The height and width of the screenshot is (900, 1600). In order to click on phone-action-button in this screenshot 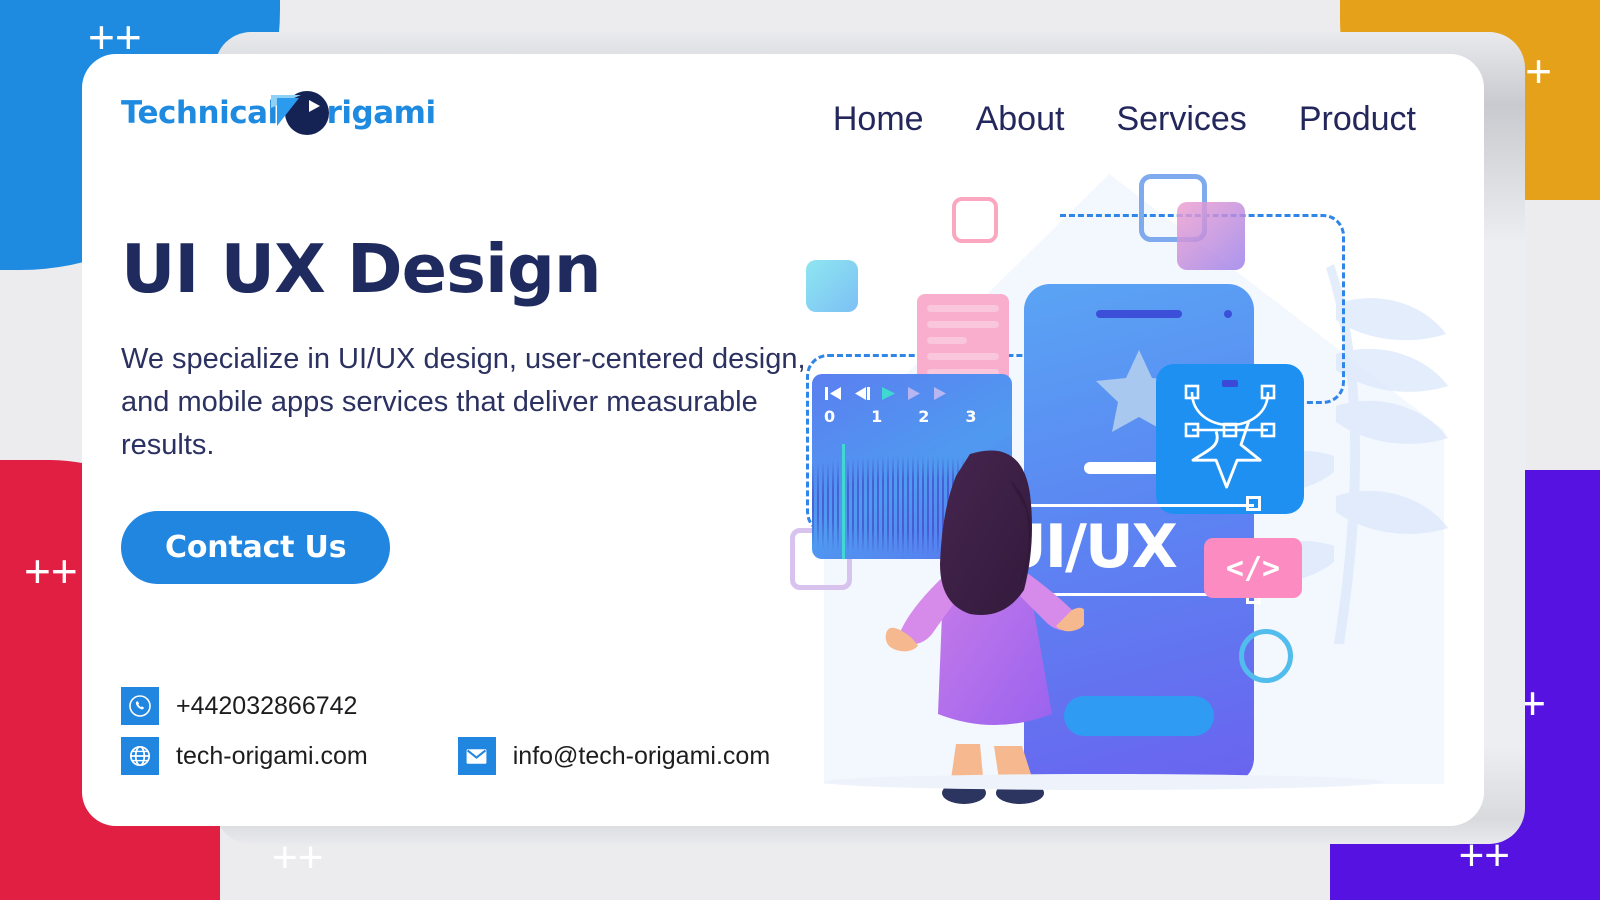, I will do `click(1139, 716)`.